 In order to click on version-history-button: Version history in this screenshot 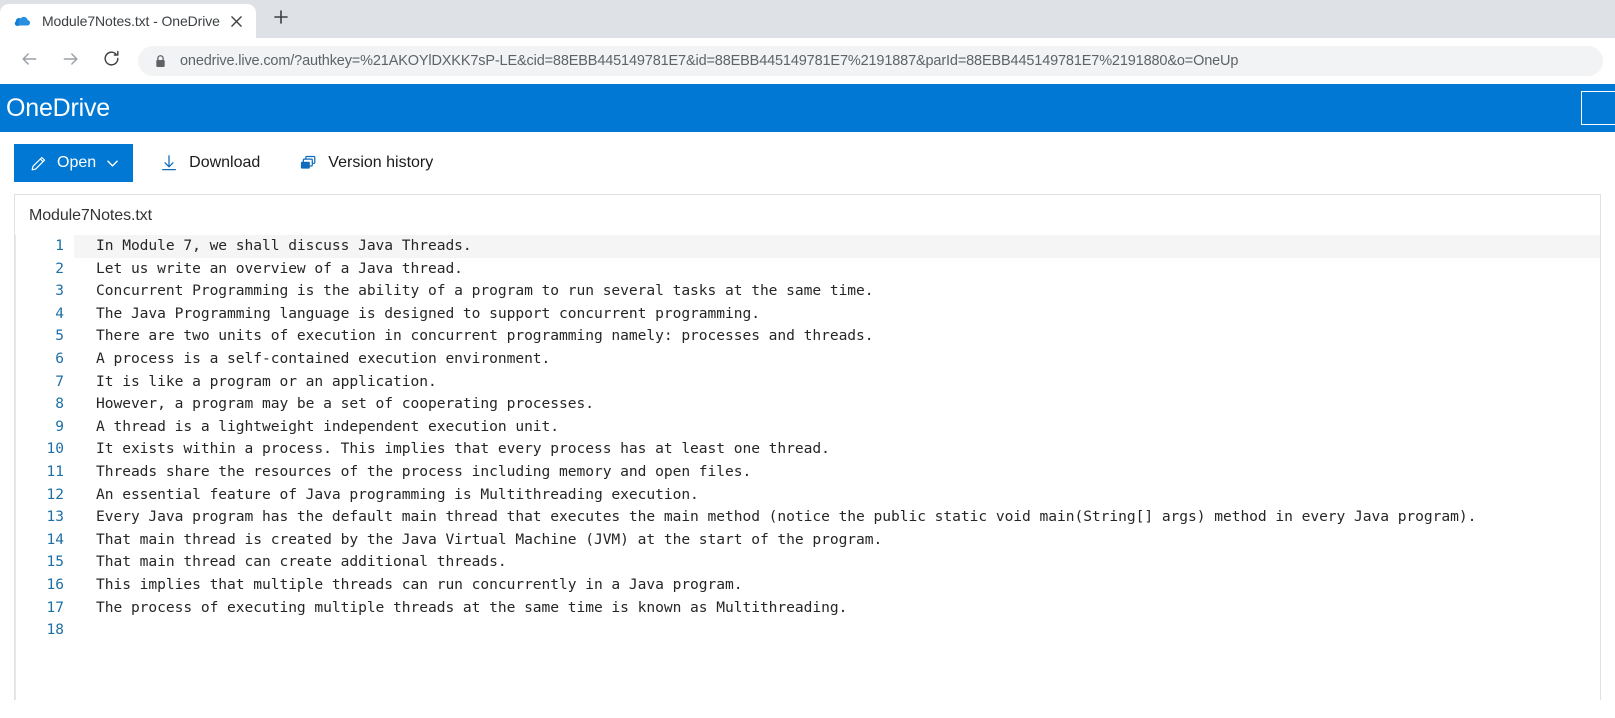, I will do `click(365, 163)`.